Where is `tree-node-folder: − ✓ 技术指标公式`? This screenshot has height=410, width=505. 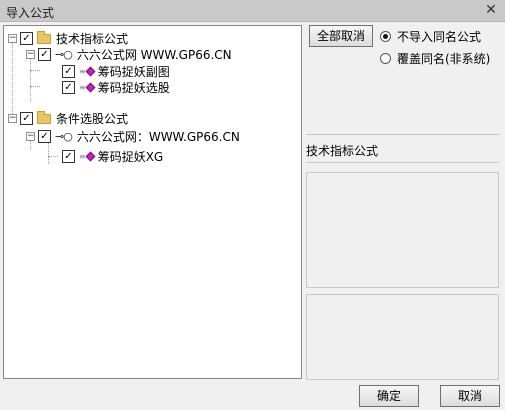 tree-node-folder: − ✓ 技术指标公式 is located at coordinates (68, 38).